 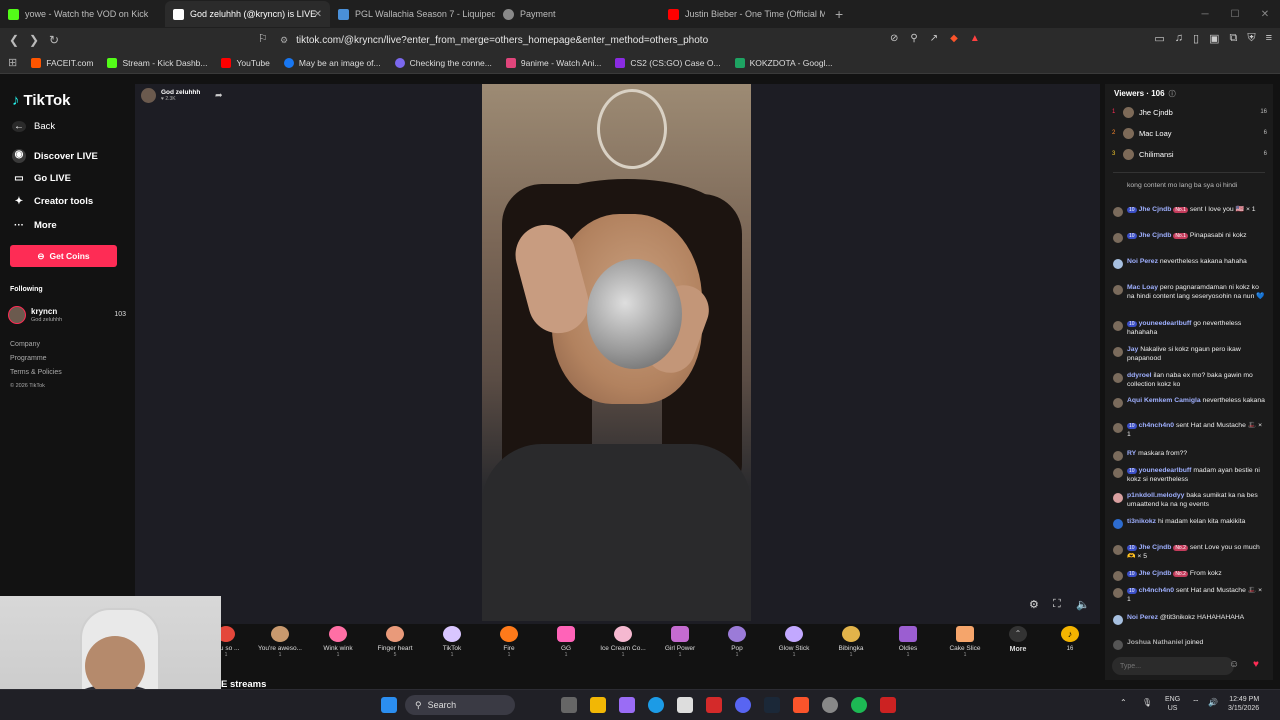 What do you see at coordinates (908, 641) in the screenshot?
I see `gift-item: Oldies 1` at bounding box center [908, 641].